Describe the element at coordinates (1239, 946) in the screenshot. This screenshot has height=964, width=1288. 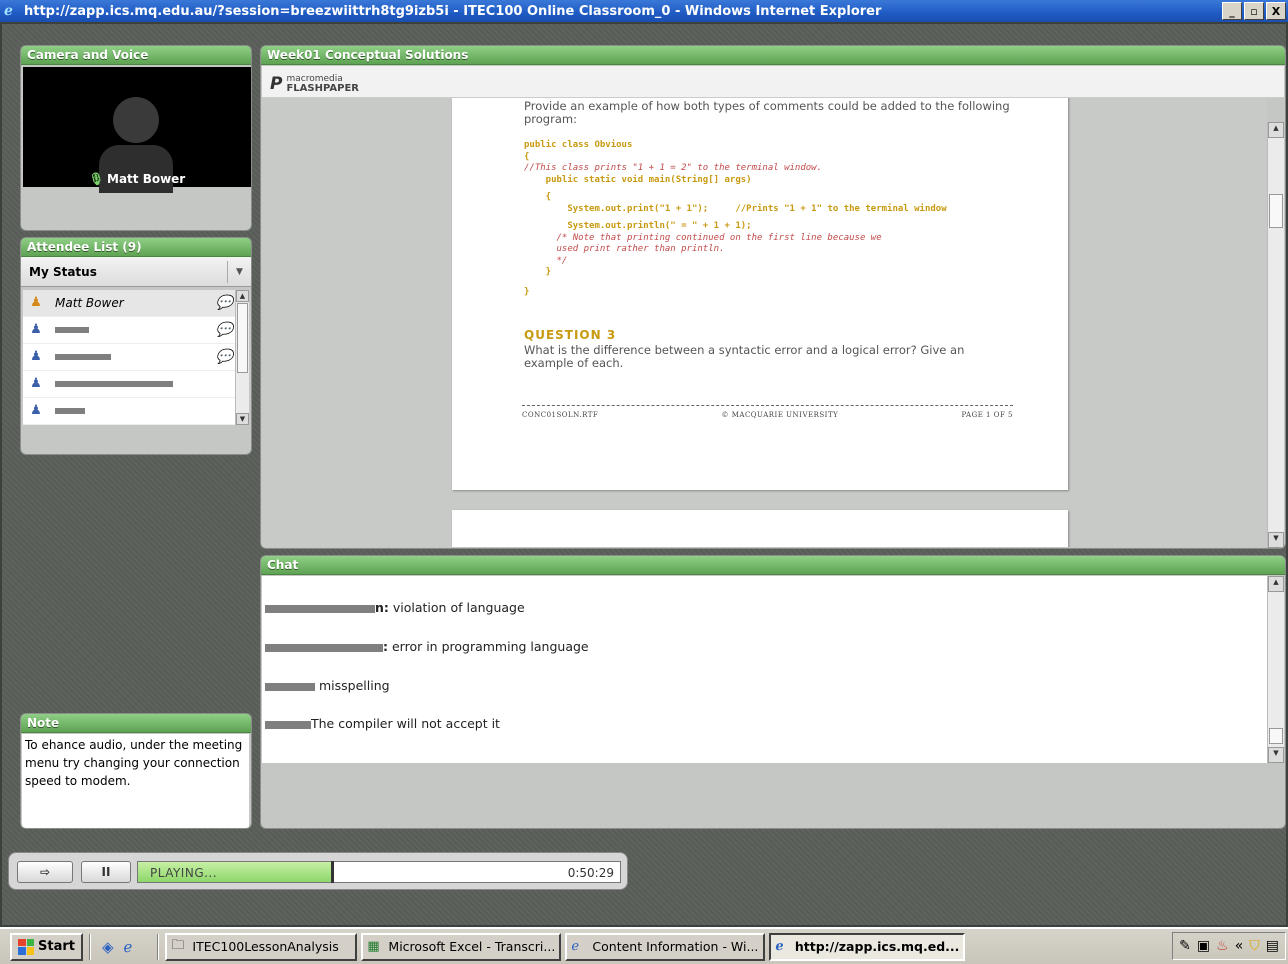
I see `expand-tray-icon: «` at that location.